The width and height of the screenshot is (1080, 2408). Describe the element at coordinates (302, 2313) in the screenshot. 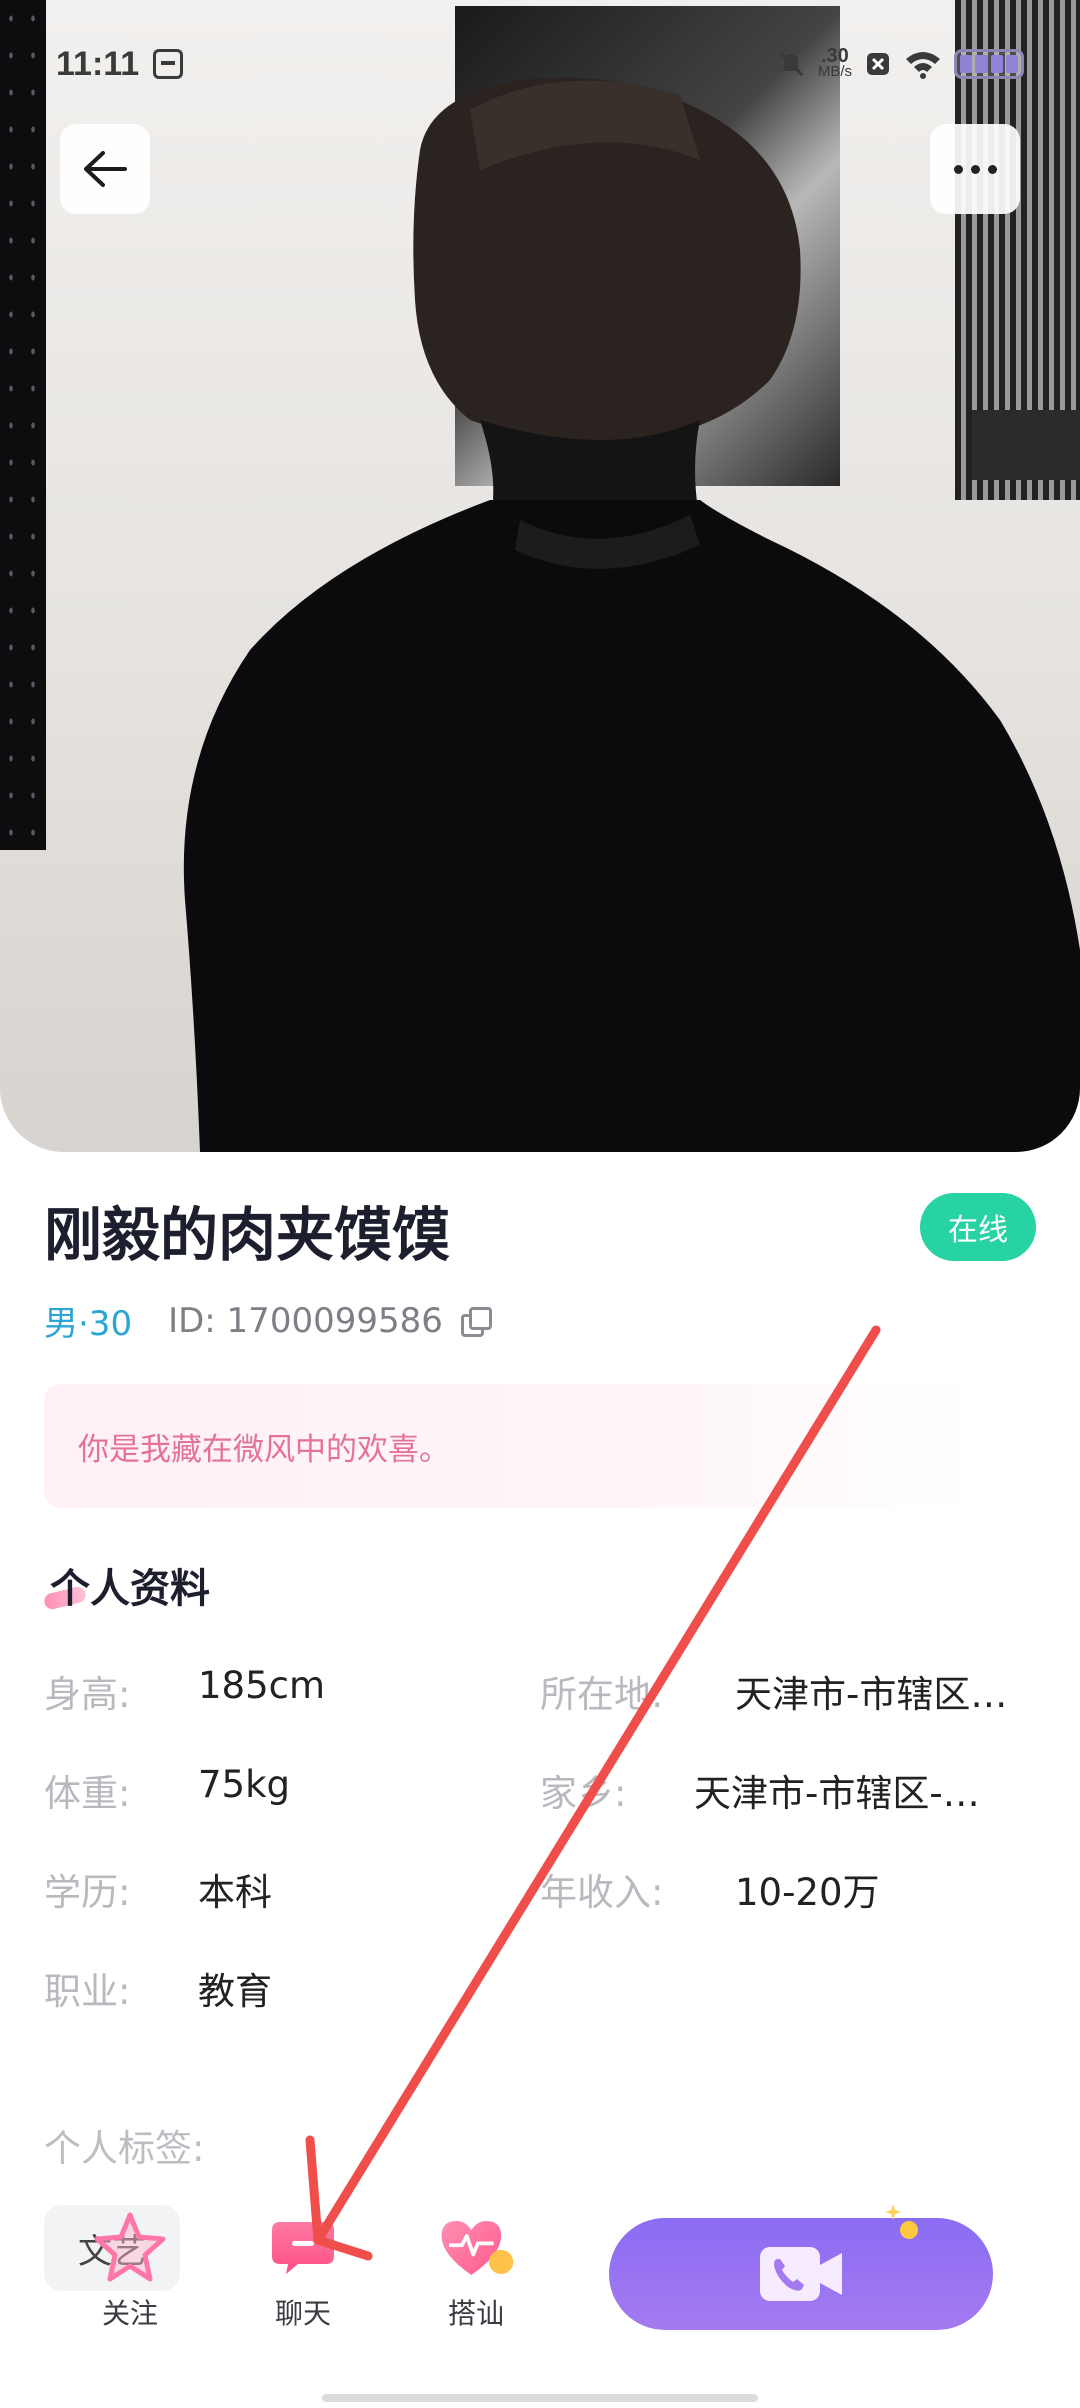

I see `chat-label: 聊天` at that location.